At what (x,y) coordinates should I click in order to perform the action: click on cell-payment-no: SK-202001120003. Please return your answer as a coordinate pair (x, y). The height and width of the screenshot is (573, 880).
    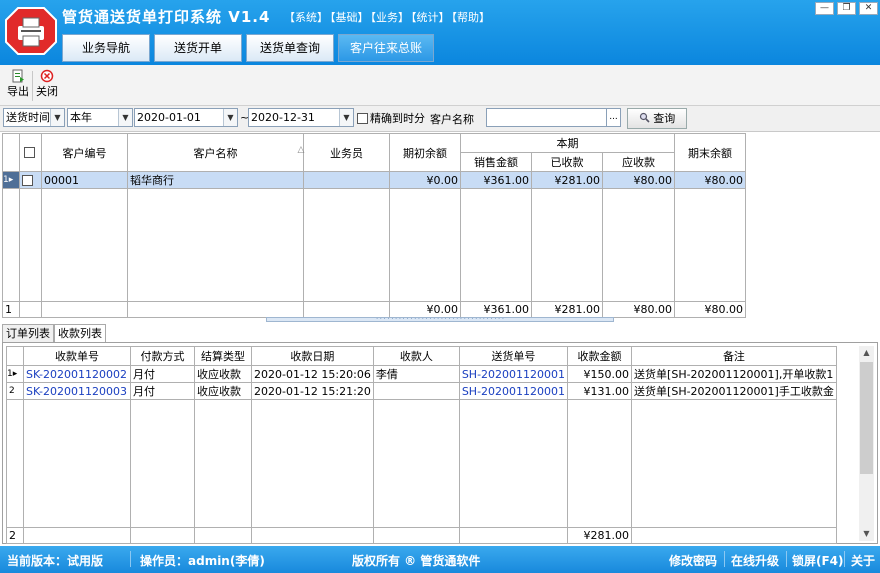
    Looking at the image, I should click on (77, 391).